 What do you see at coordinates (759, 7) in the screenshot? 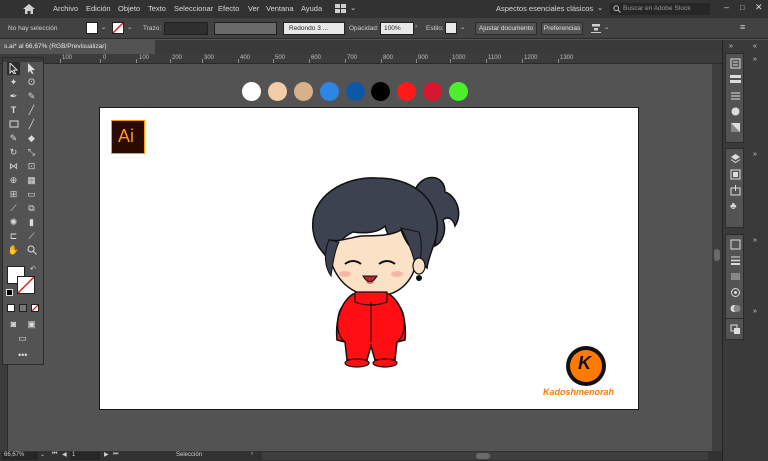
I see `close-button: ✕` at bounding box center [759, 7].